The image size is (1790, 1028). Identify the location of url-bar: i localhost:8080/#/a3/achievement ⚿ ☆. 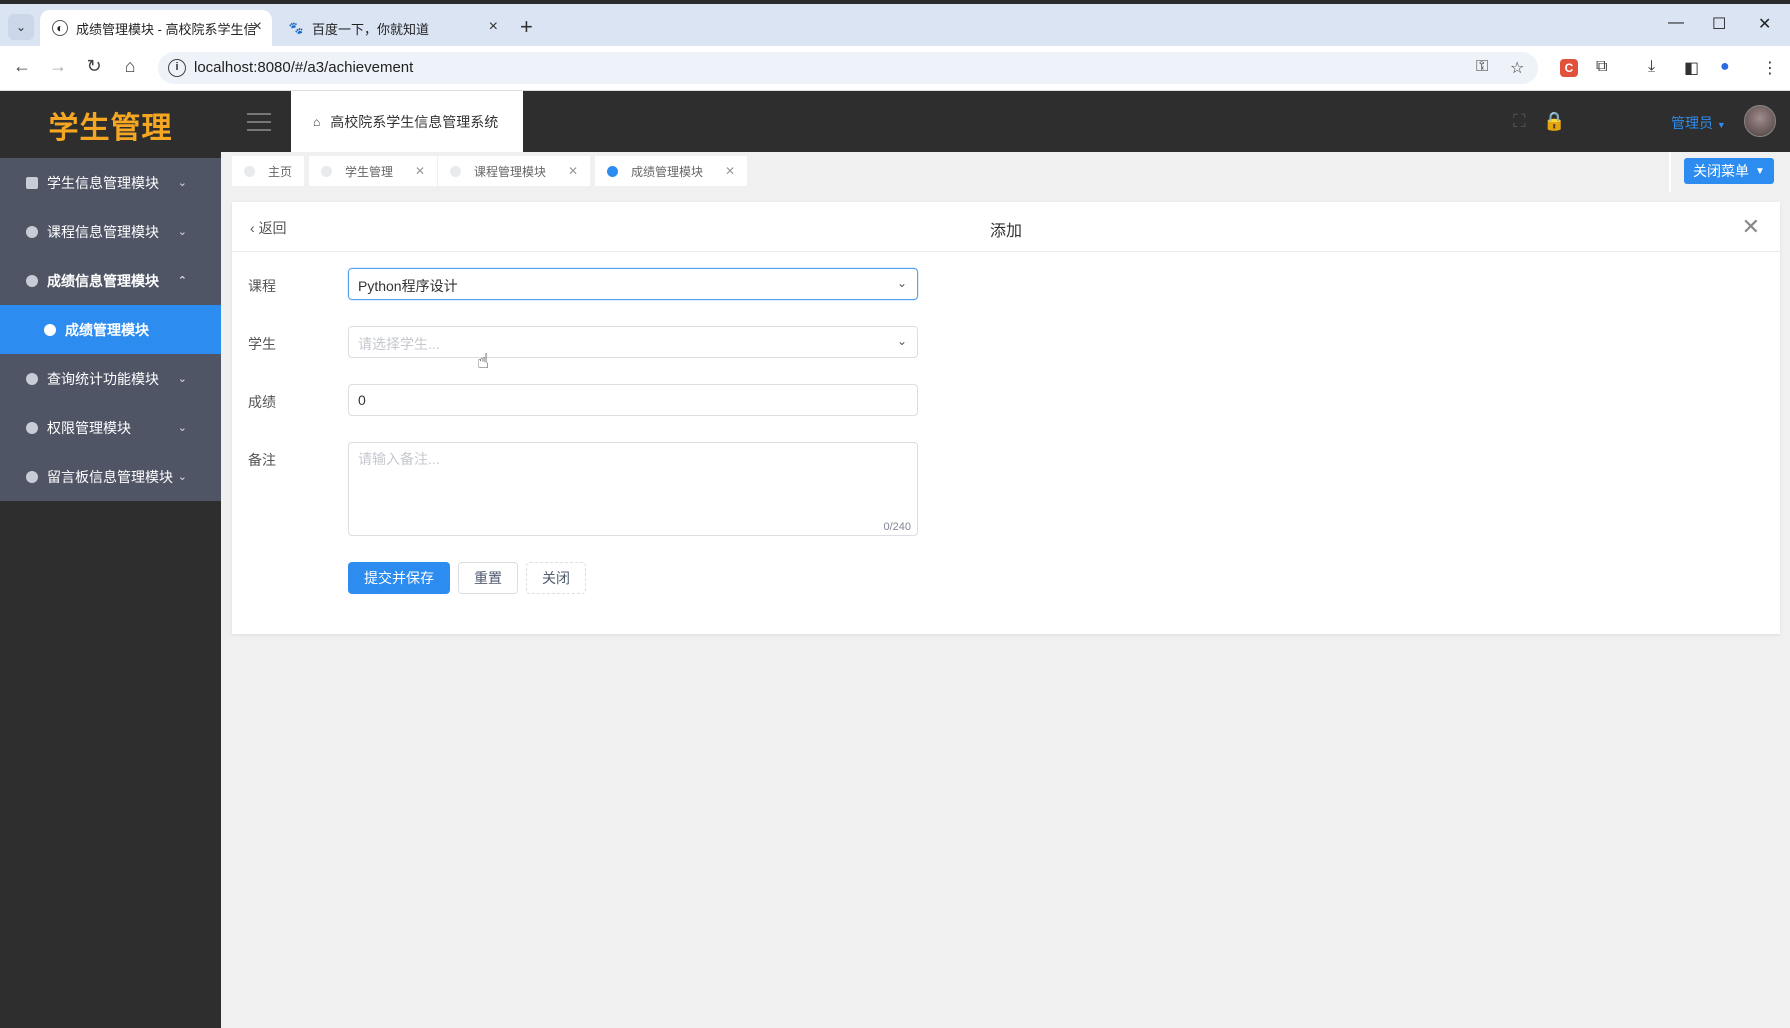
(848, 68).